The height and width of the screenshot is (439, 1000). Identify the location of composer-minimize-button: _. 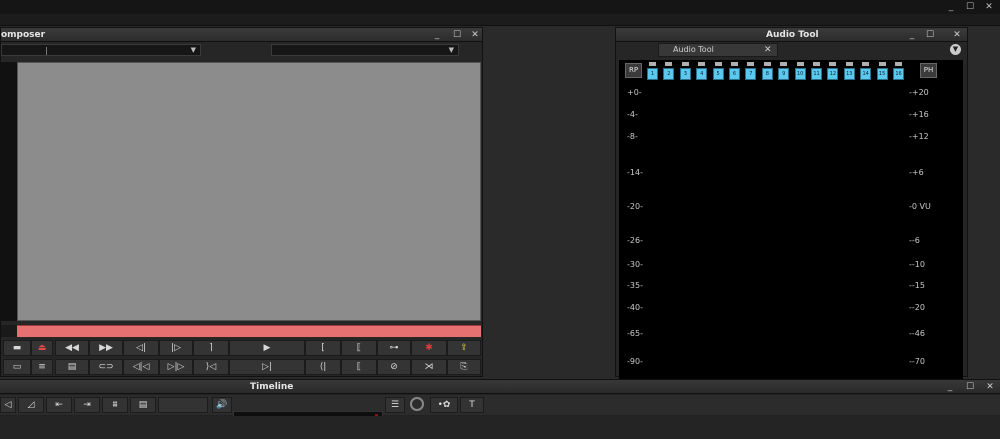
(437, 35).